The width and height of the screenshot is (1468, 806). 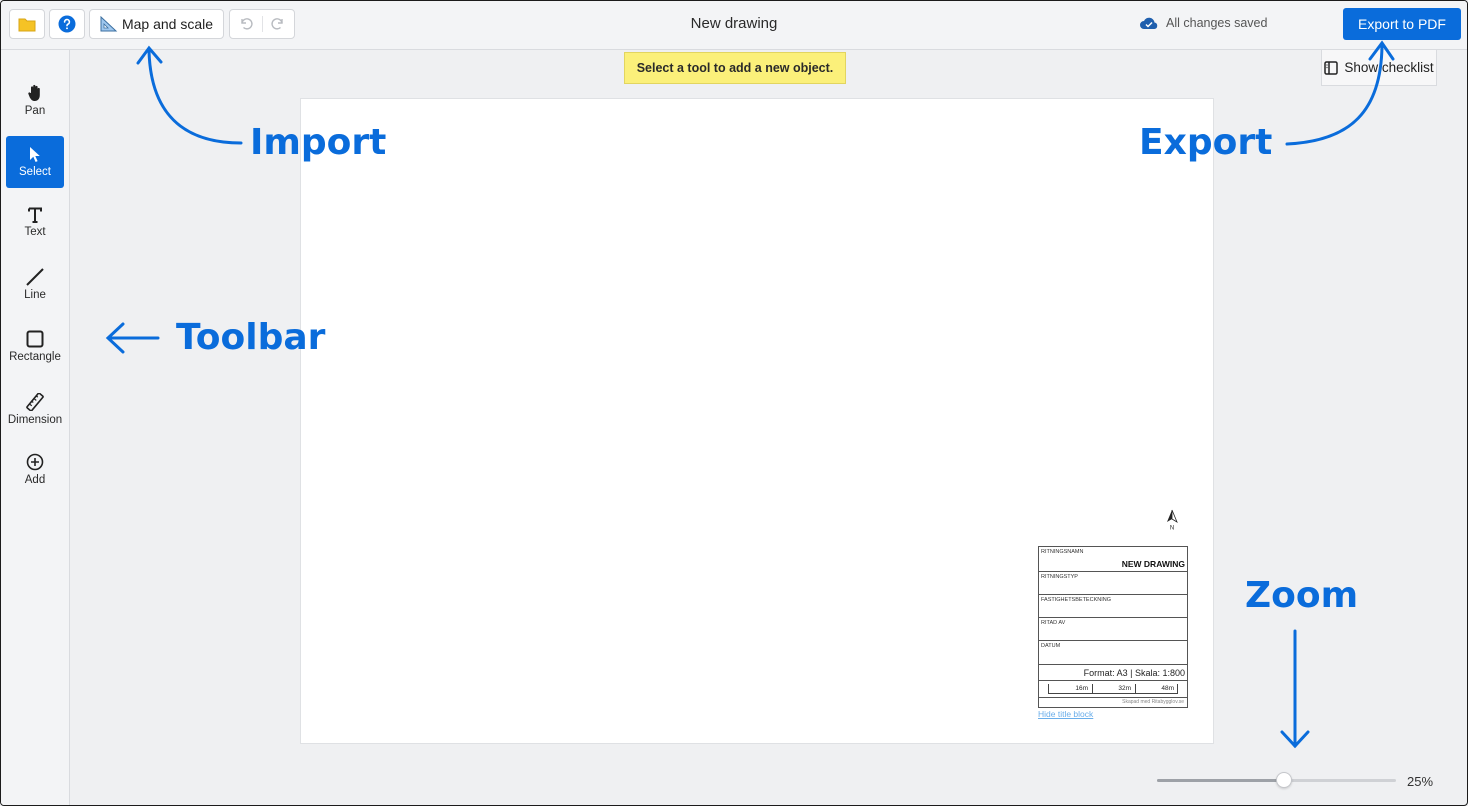 I want to click on tool-text: Text, so click(x=35, y=222).